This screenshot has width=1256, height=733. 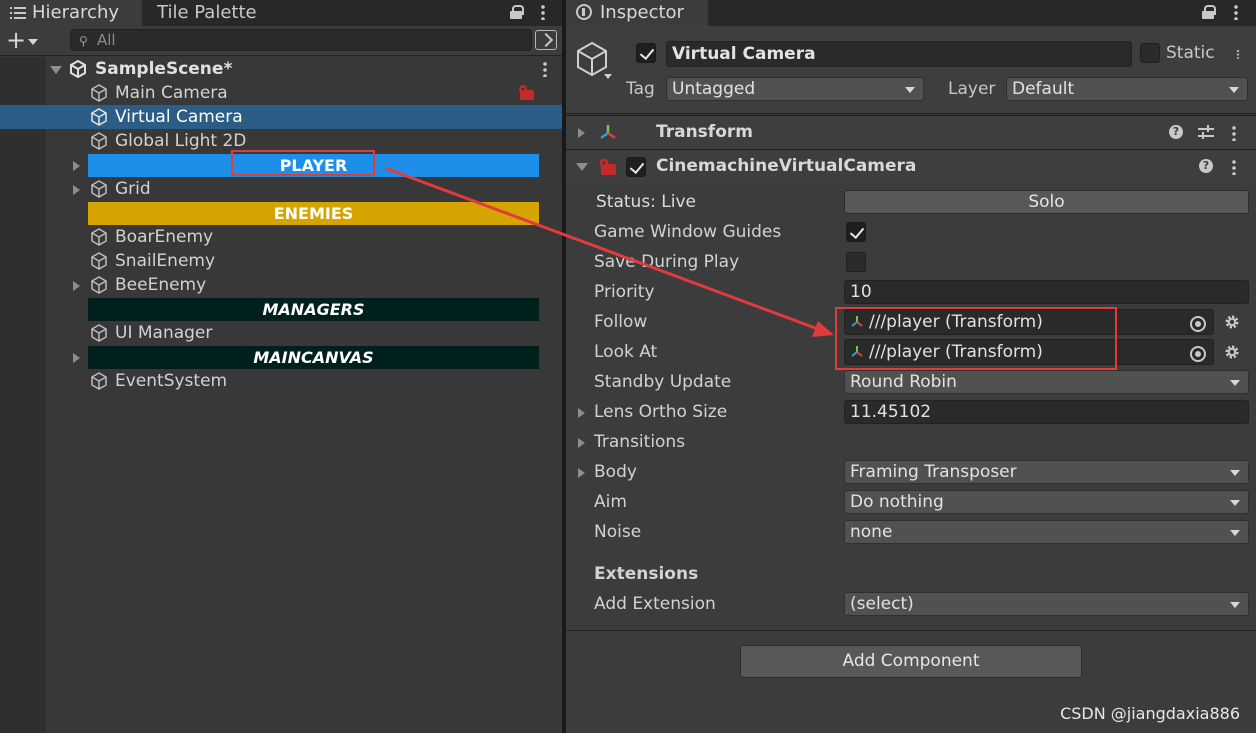 I want to click on transform-component-header: Transform ?, so click(x=911, y=132).